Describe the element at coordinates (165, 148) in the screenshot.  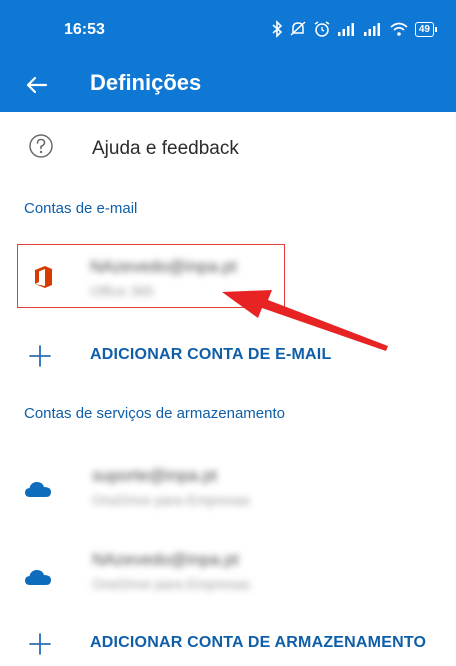
I see `help-feedback-label: Ajuda e feedback` at that location.